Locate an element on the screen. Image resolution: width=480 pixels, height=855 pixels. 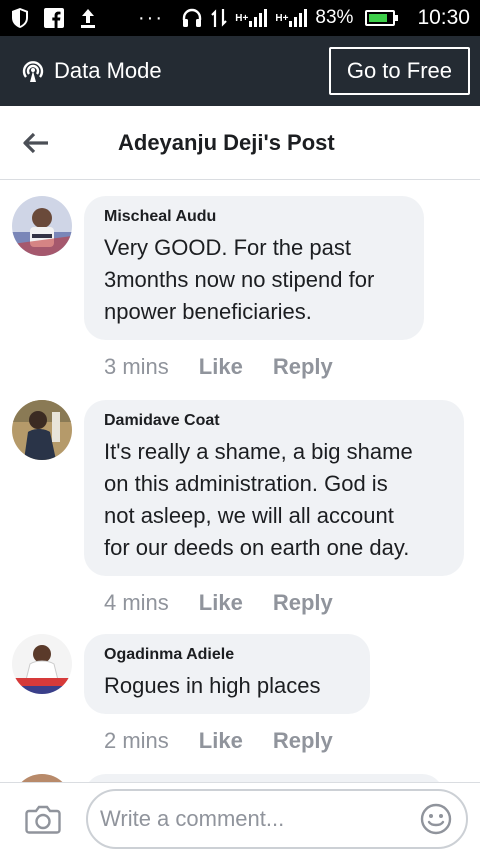
comment-text-line: Very GOOD. For the past is located at coordinates (227, 247).